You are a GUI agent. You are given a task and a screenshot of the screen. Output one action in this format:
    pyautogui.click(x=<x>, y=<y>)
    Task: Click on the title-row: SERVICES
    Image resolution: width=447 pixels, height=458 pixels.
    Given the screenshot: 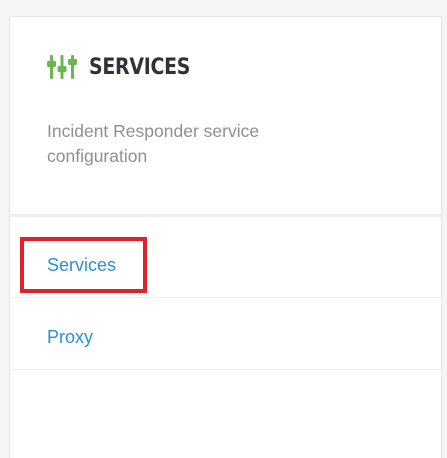 What is the action you would take?
    pyautogui.click(x=127, y=67)
    